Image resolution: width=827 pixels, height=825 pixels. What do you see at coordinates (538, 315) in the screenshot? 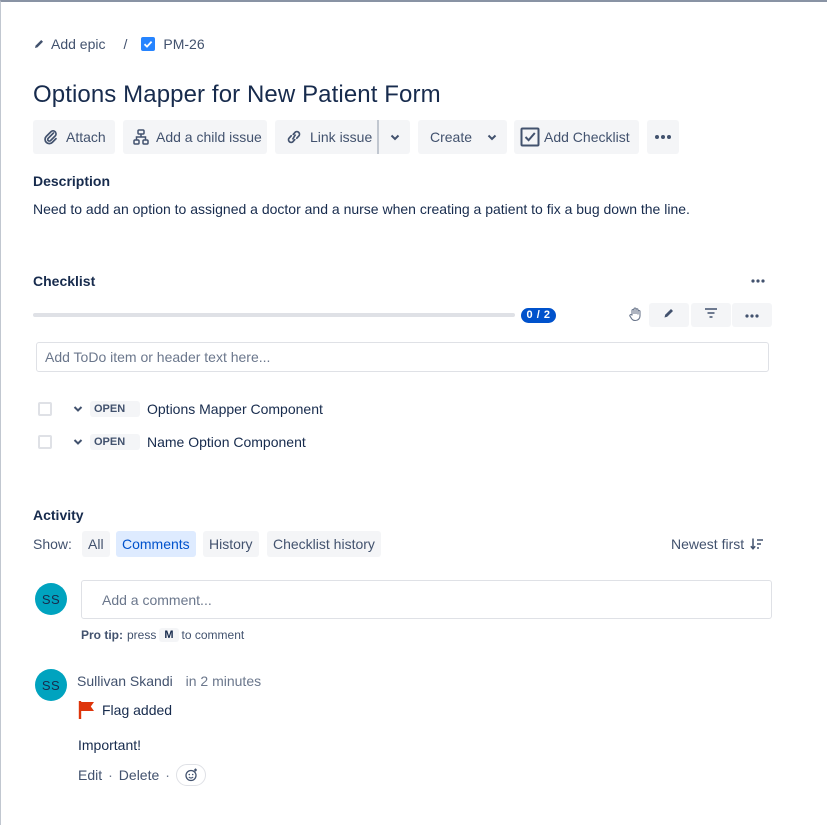
I see `checklist-progress-badge: 0 / 2` at bounding box center [538, 315].